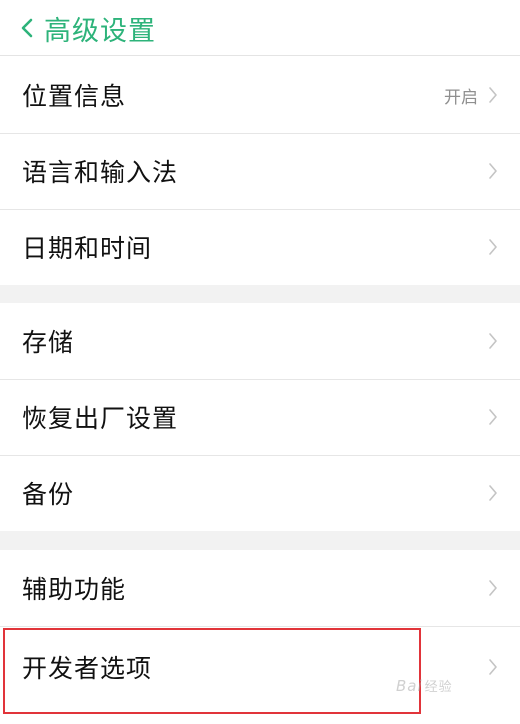 The width and height of the screenshot is (520, 724). Describe the element at coordinates (100, 31) in the screenshot. I see `page-title: 高级设置` at that location.